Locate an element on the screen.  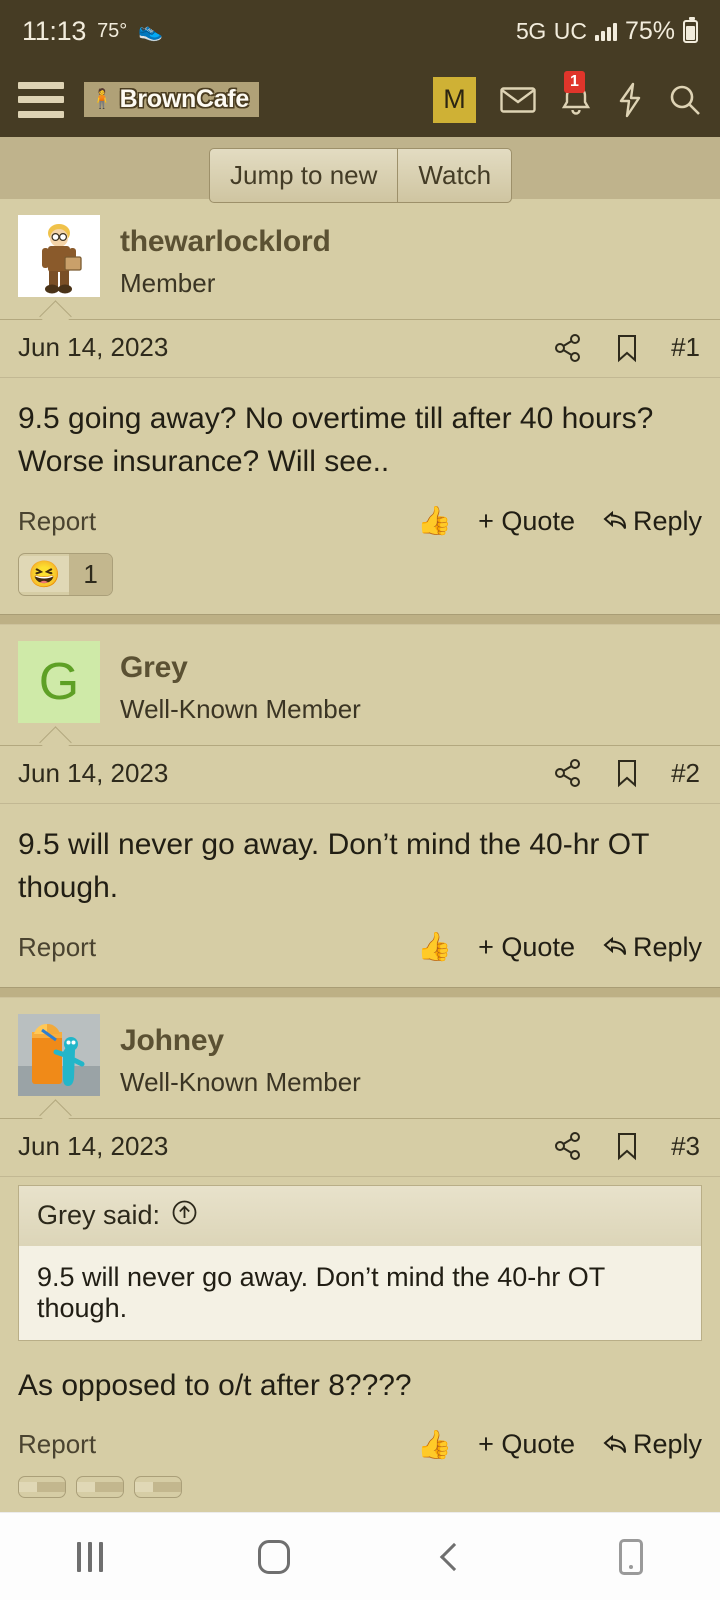
status-temperature: 75° is located at coordinates (112, 30).